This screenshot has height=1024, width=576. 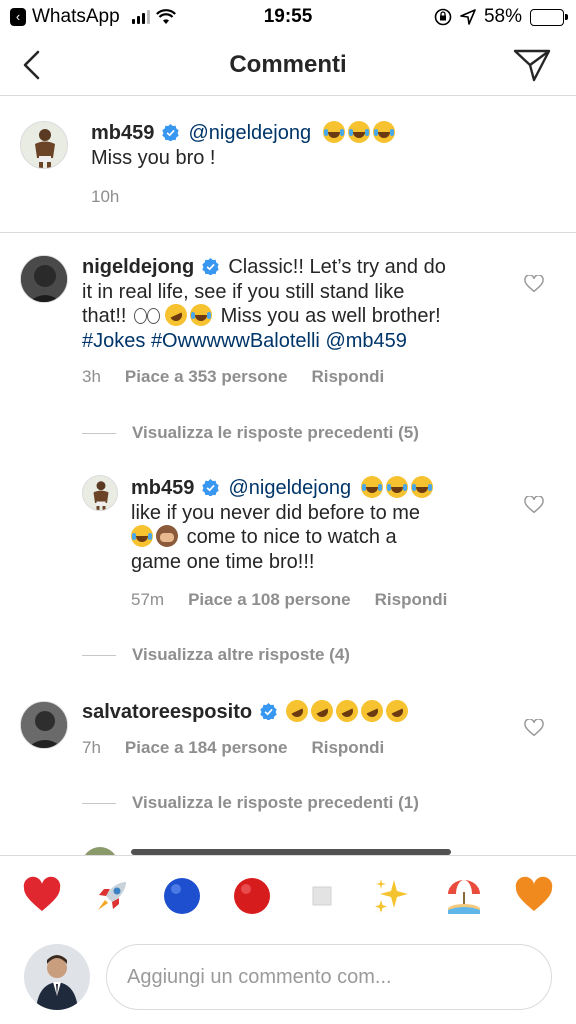 I want to click on blue-circle-emoji-icon, so click(x=182, y=896).